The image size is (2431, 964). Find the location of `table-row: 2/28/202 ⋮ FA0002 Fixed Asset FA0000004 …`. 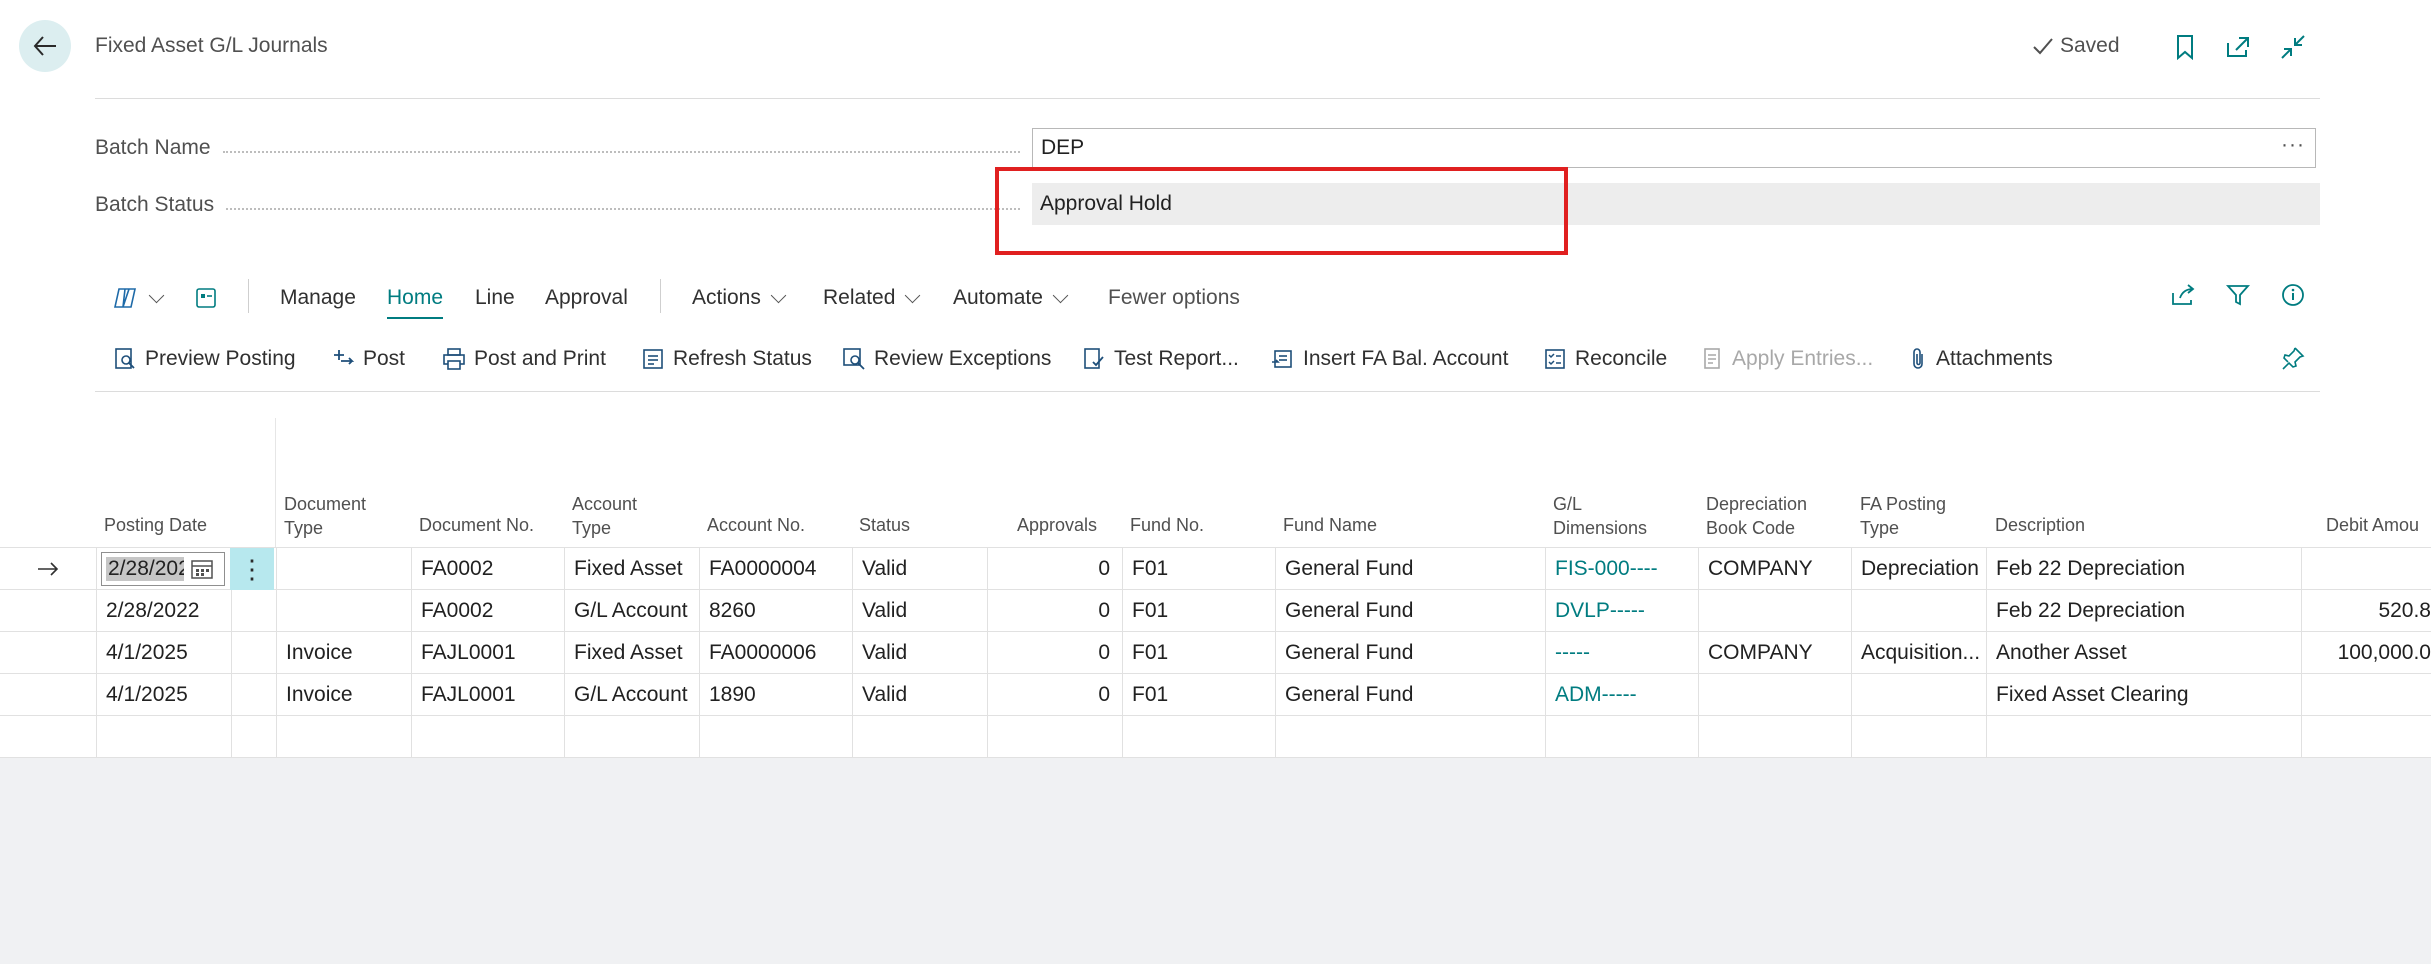

table-row: 2/28/202 ⋮ FA0002 Fixed Asset FA0000004 … is located at coordinates (1215, 569).